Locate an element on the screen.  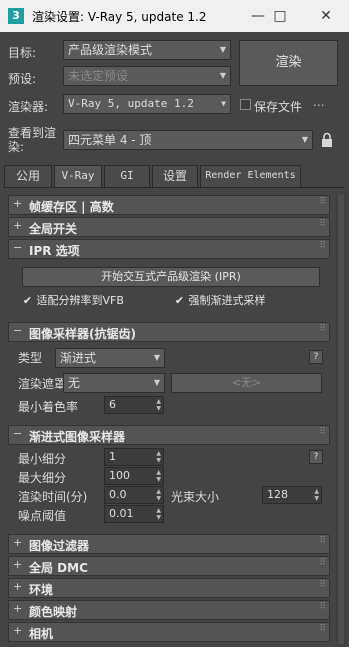
preset-value: 未选定预设 is located at coordinates (98, 76).